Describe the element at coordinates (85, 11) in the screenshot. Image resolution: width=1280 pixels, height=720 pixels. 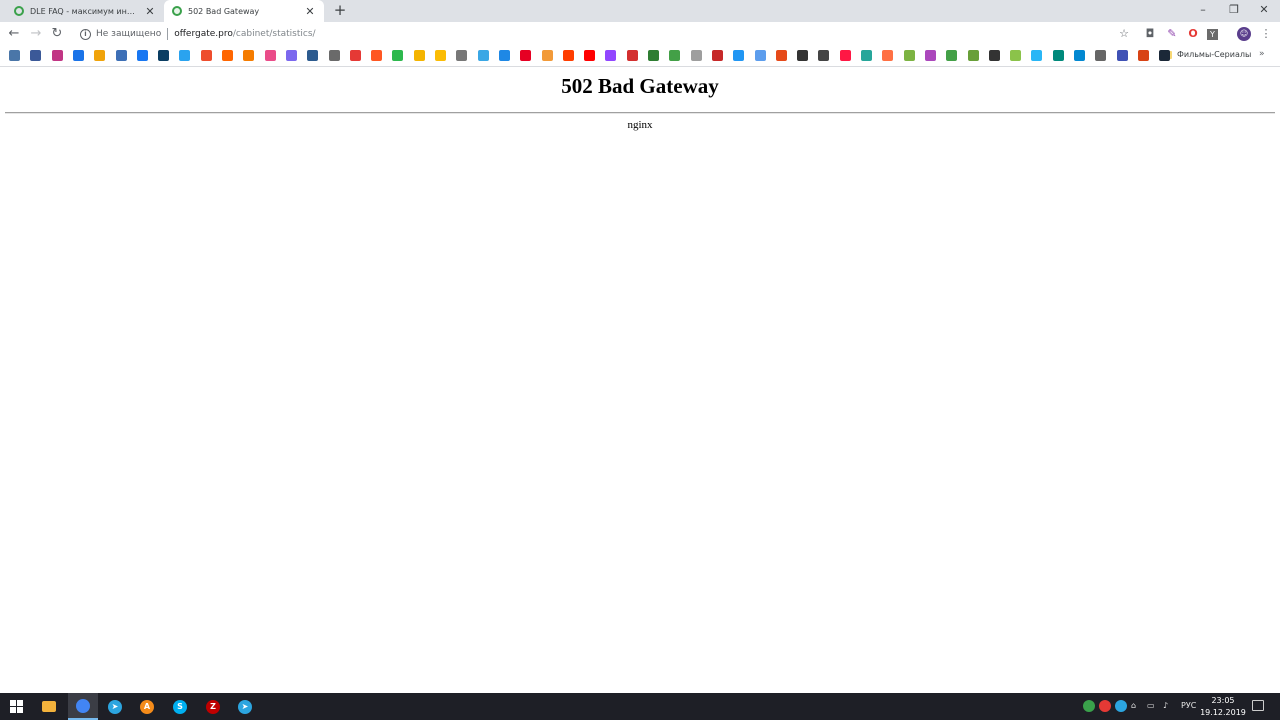
I see `tab-dle-faq: DLE FAQ - максимум информа... ✕` at that location.